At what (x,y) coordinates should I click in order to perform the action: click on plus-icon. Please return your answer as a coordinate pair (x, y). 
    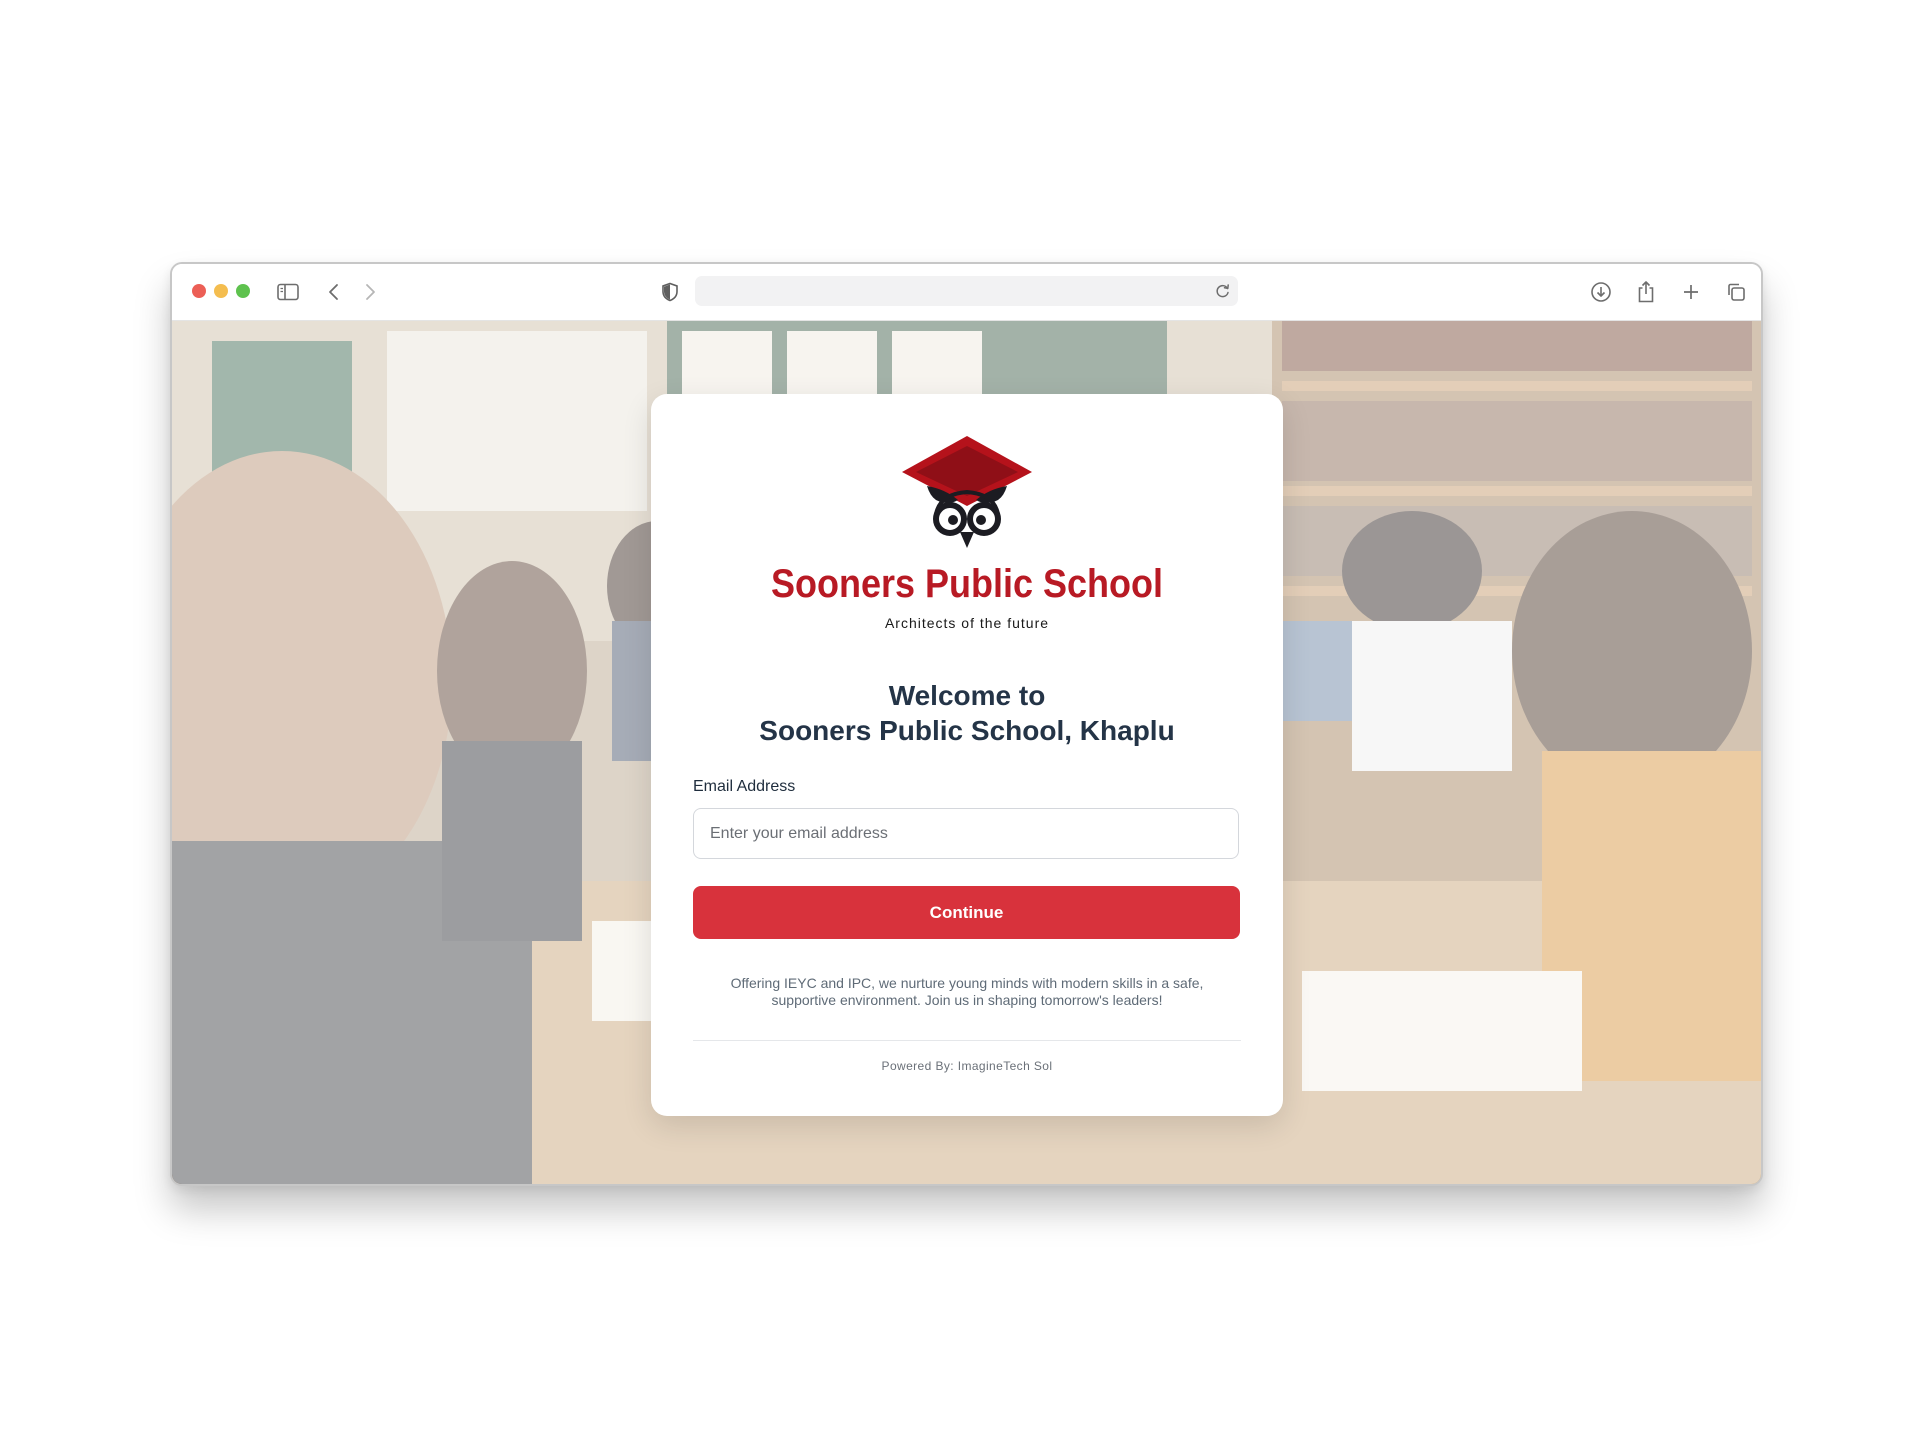
    Looking at the image, I should click on (1691, 292).